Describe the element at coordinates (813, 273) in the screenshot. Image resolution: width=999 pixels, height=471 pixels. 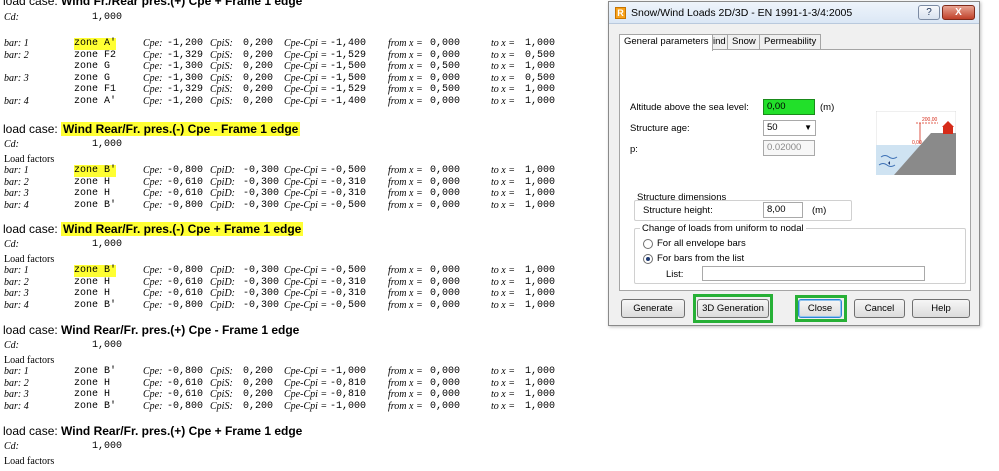
I see `list-input` at that location.